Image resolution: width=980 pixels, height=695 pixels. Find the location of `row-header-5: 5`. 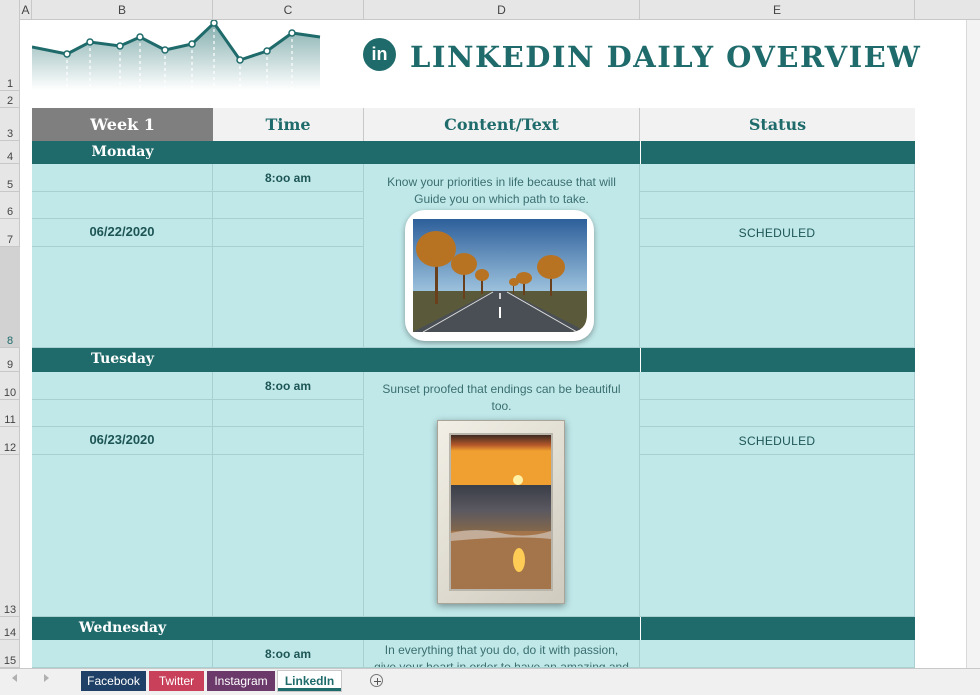

row-header-5: 5 is located at coordinates (10, 178).